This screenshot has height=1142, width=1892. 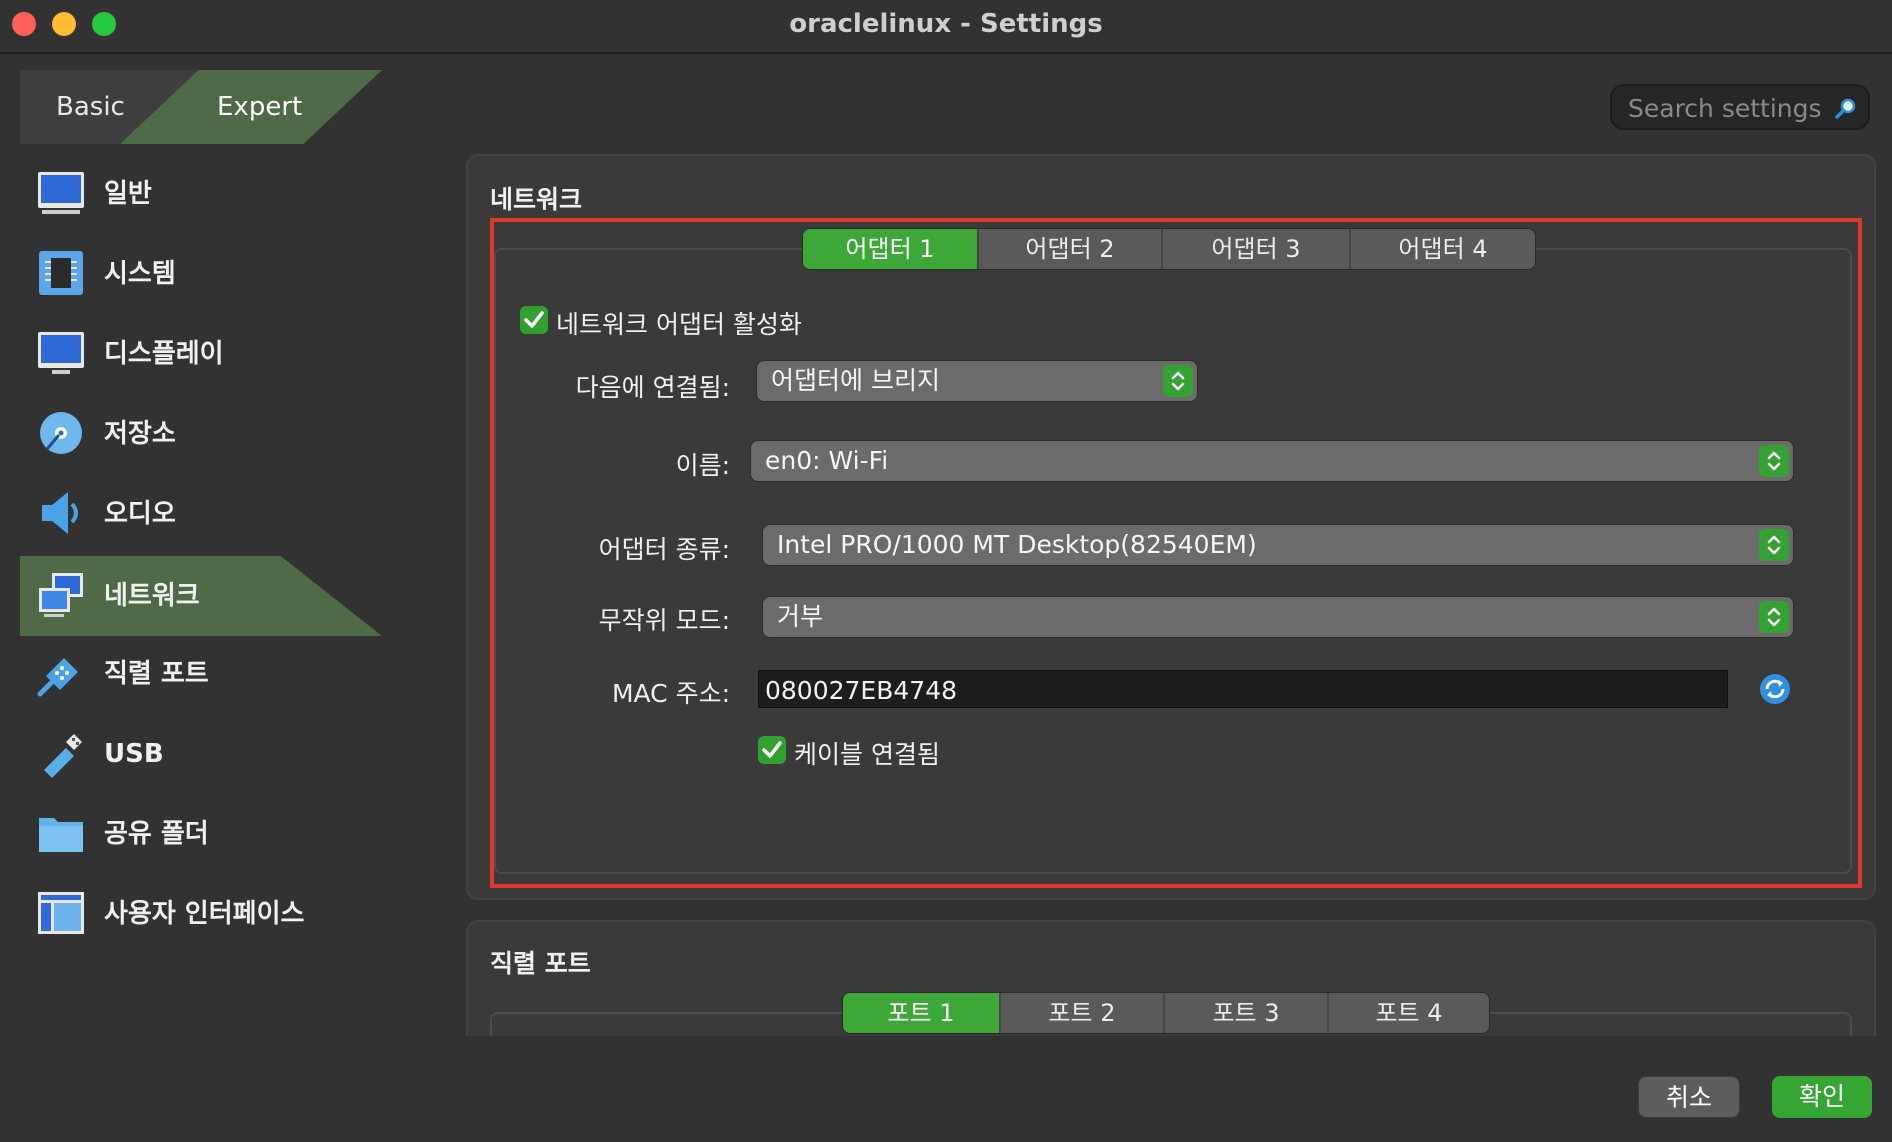 I want to click on sidebar-item-label: 공유 폴더, so click(x=156, y=834).